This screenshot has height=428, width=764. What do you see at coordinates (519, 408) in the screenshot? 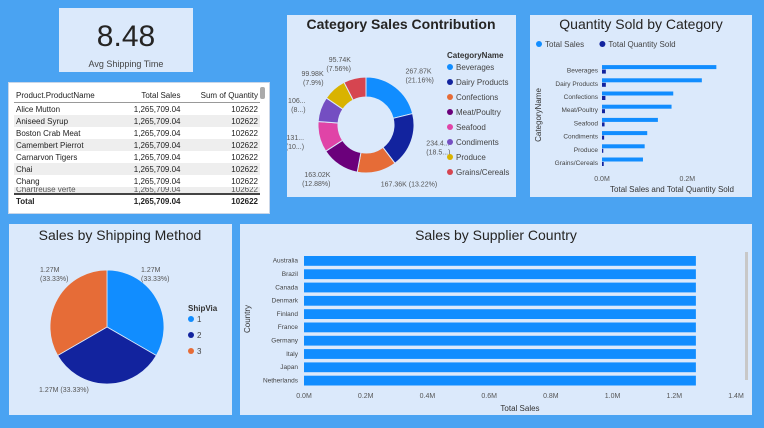
I see `x-axis-title: Total Sales` at bounding box center [519, 408].